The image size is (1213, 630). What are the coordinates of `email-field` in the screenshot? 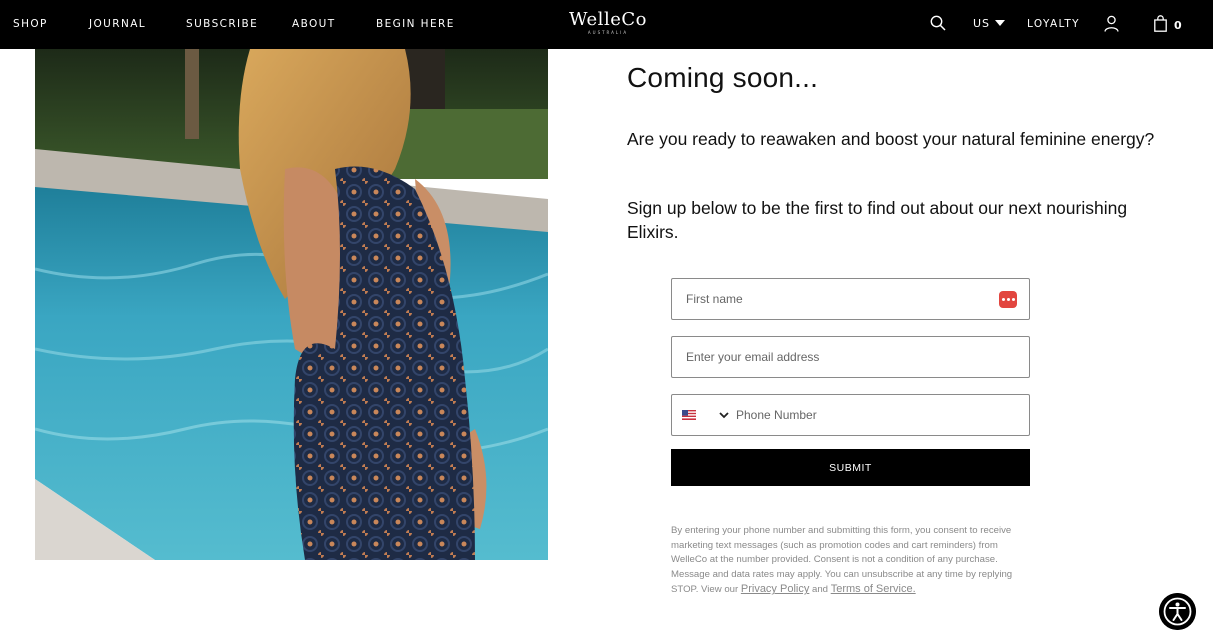 It's located at (850, 357).